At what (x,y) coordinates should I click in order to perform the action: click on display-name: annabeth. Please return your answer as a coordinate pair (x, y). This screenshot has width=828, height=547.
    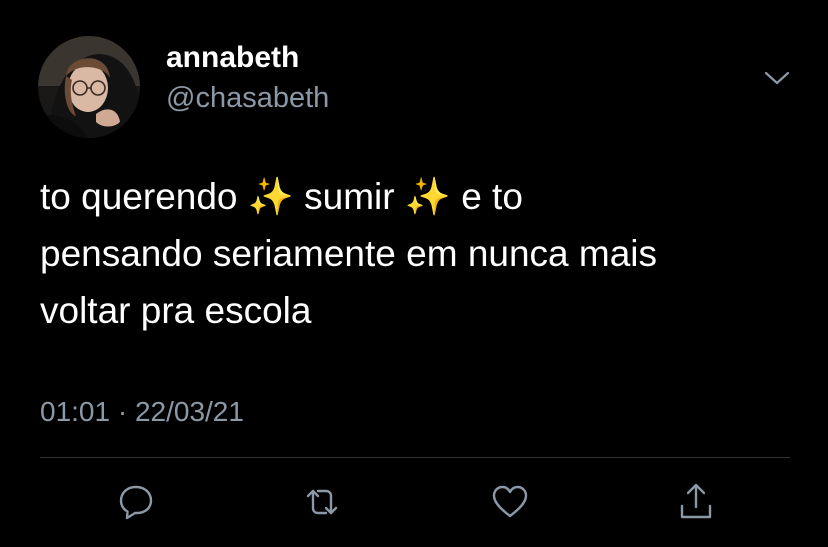
    Looking at the image, I should click on (232, 58).